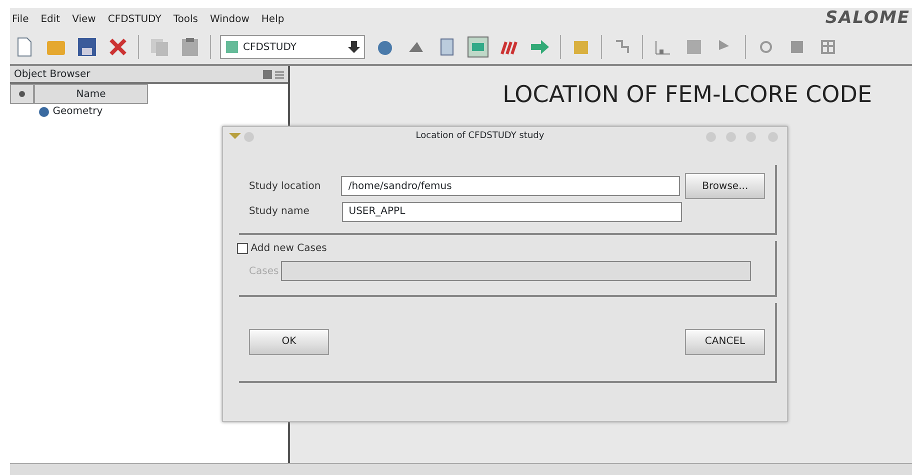 The height and width of the screenshot is (475, 912). I want to click on dialog-button: OK, so click(289, 341).